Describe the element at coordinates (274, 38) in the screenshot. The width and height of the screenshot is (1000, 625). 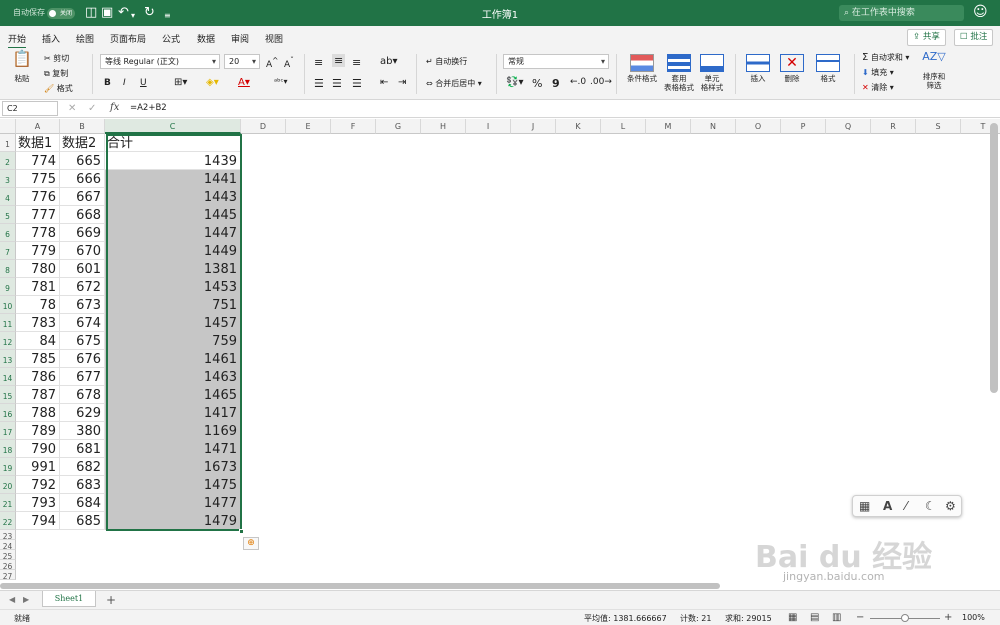
I see `tab-view: 视图` at that location.